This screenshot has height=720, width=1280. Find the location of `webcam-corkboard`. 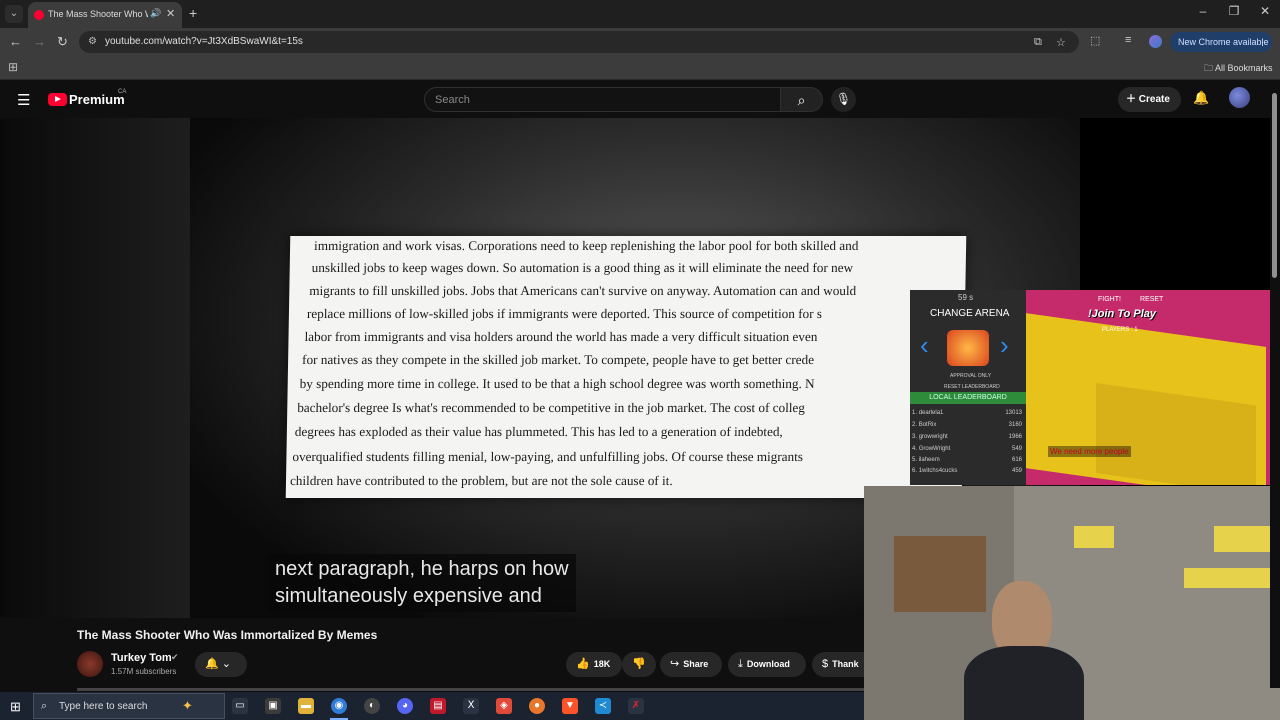

webcam-corkboard is located at coordinates (940, 574).